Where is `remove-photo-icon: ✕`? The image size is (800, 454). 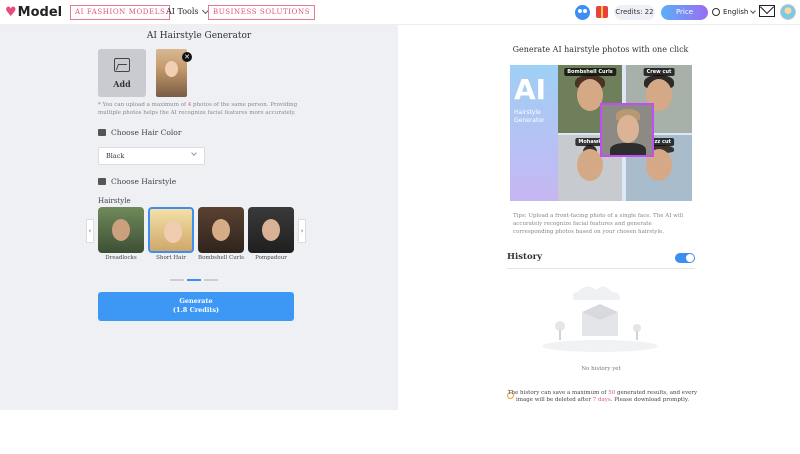
remove-photo-icon: ✕ is located at coordinates (187, 57).